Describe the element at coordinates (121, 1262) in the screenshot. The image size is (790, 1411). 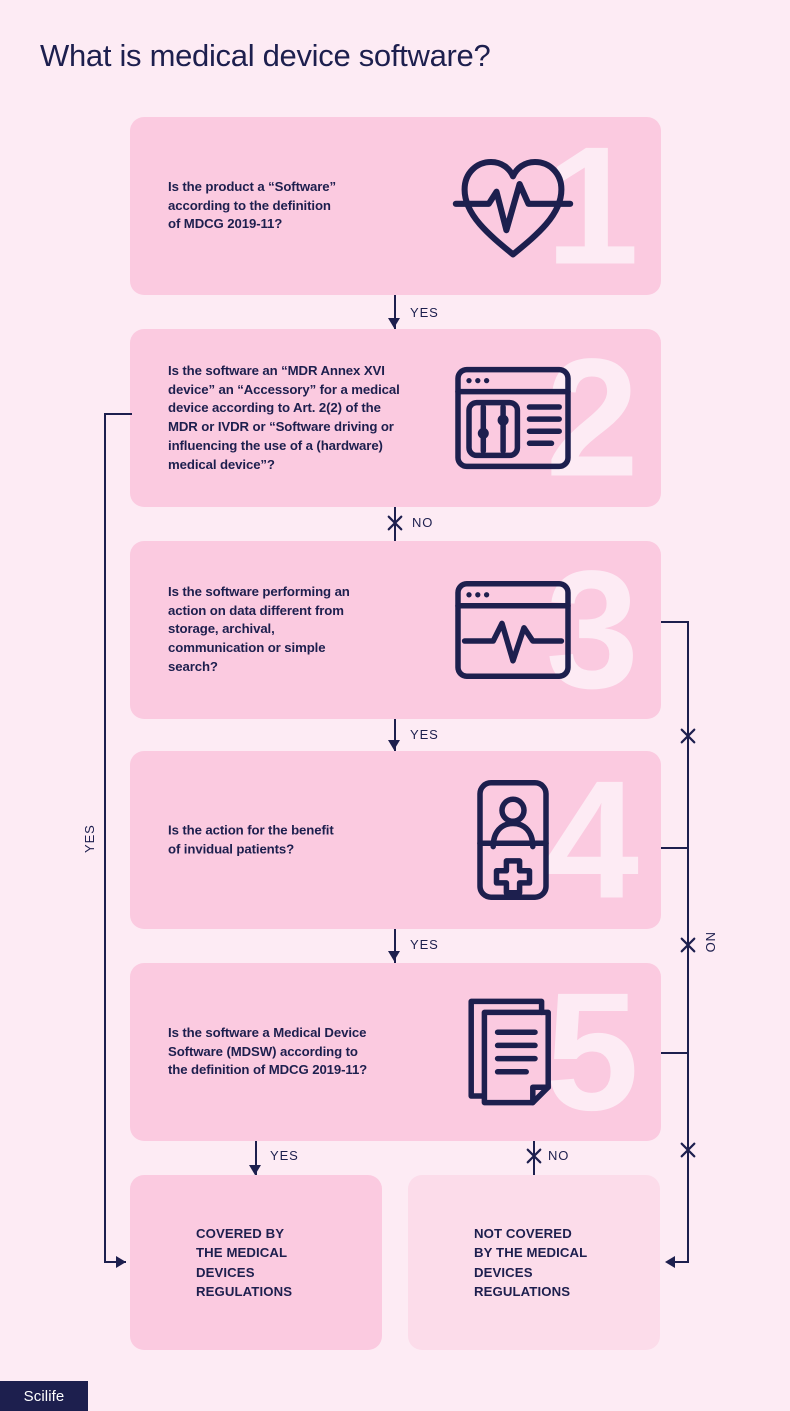
I see `left-branch-arrow` at that location.